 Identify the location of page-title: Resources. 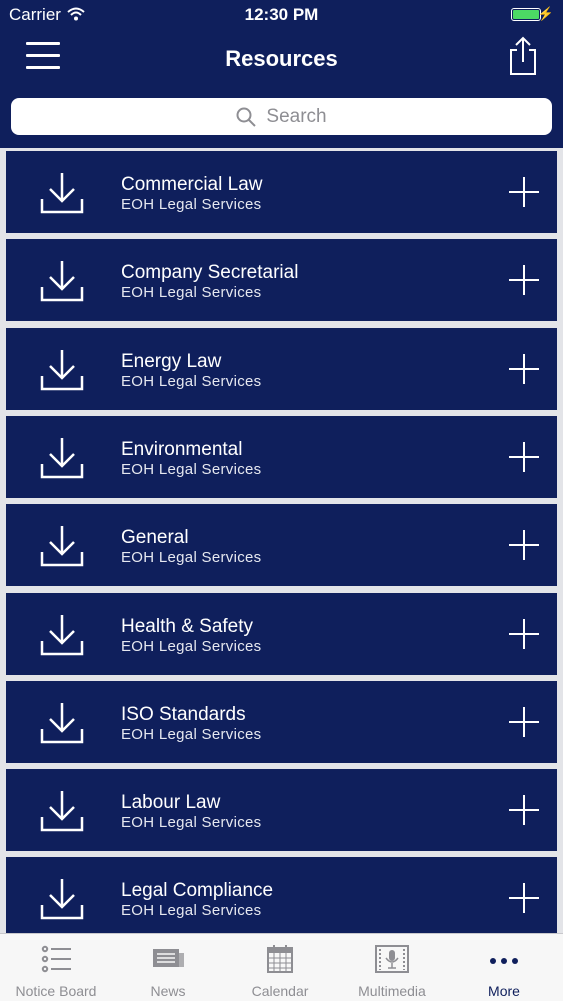
(281, 58).